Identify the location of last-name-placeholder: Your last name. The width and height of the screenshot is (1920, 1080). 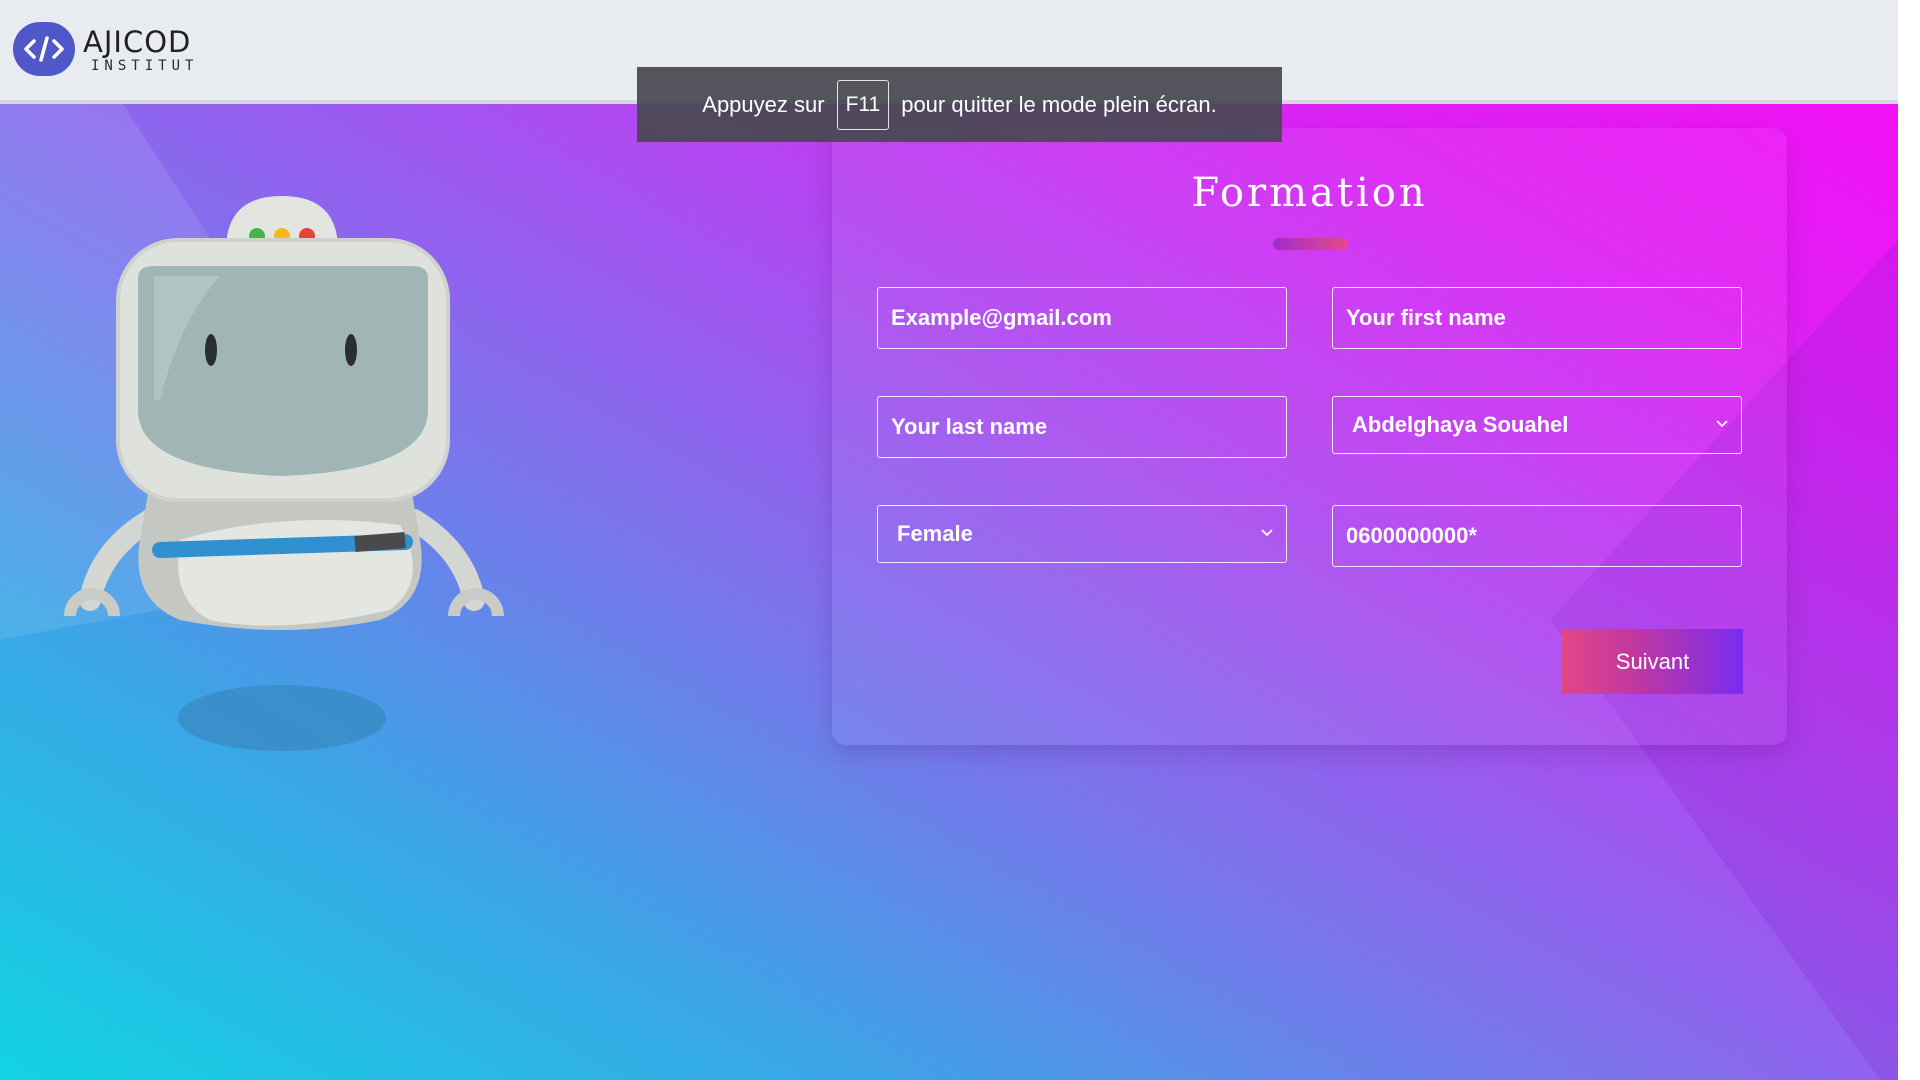
(969, 426).